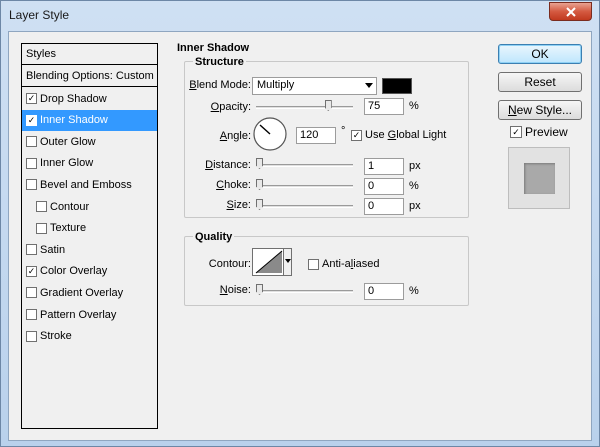 The height and width of the screenshot is (447, 600). What do you see at coordinates (304, 107) in the screenshot?
I see `opacity-slider` at bounding box center [304, 107].